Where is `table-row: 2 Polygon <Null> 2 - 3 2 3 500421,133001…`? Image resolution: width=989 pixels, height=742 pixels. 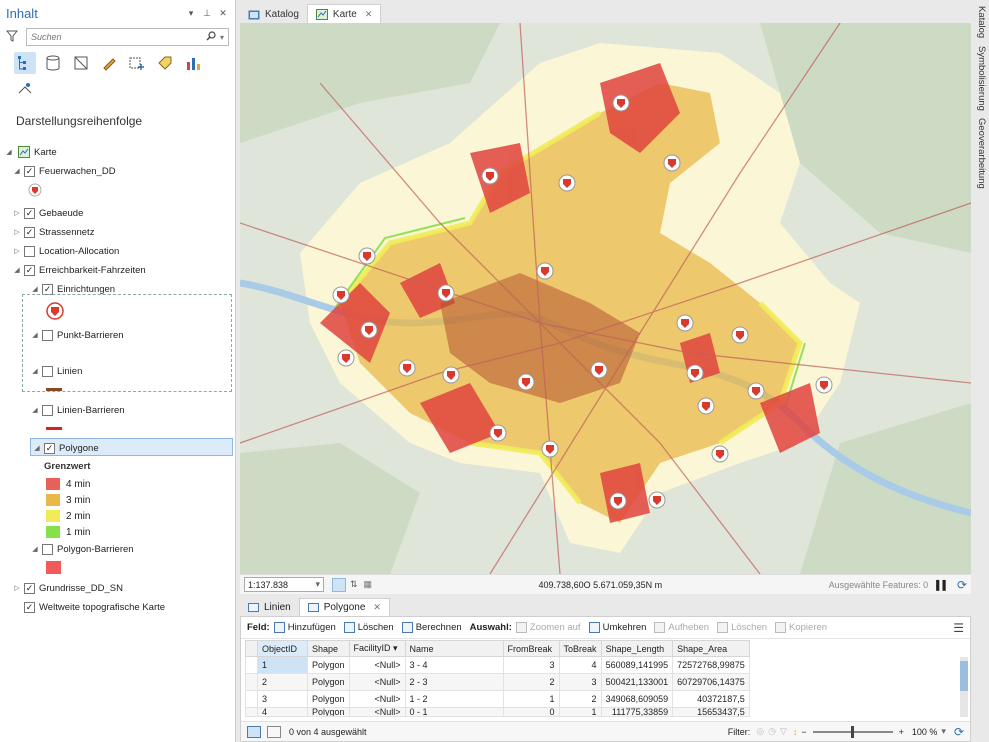 table-row: 2 Polygon <Null> 2 - 3 2 3 500421,133001… is located at coordinates (497, 682).